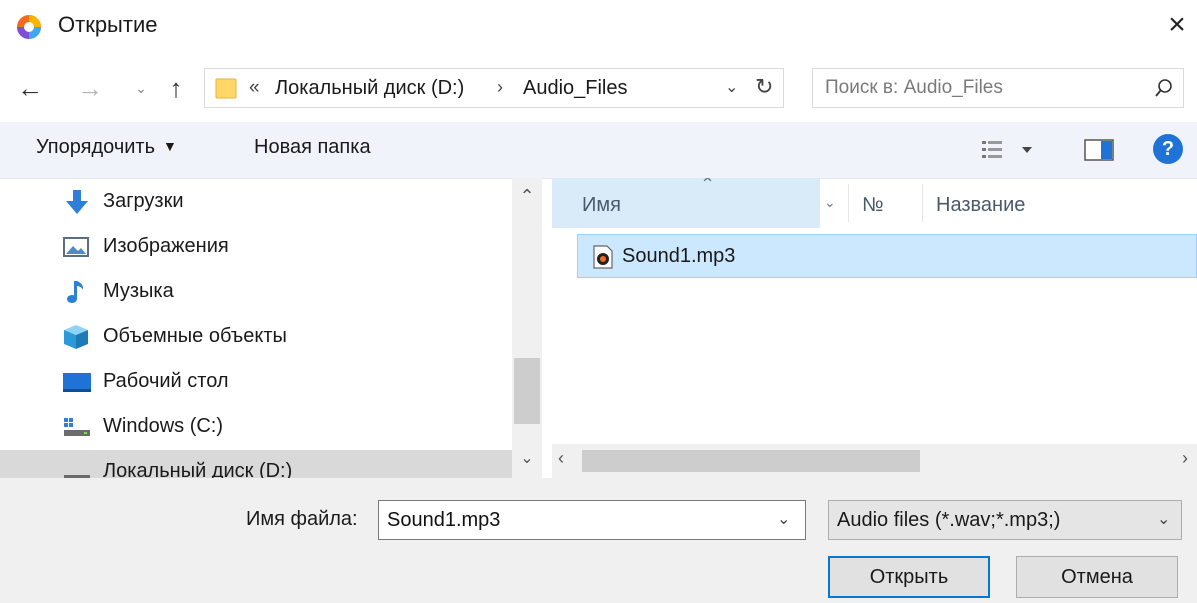  I want to click on open-button: Открыть, so click(909, 577).